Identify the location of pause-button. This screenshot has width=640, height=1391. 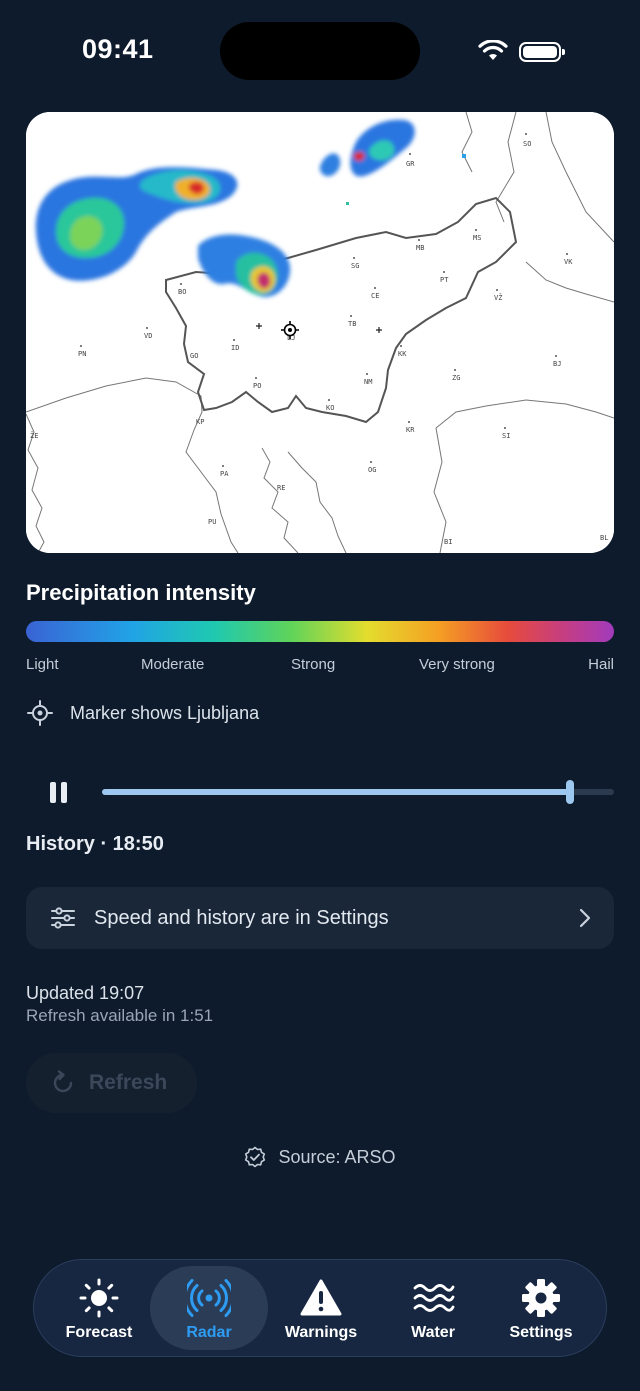
(58, 792).